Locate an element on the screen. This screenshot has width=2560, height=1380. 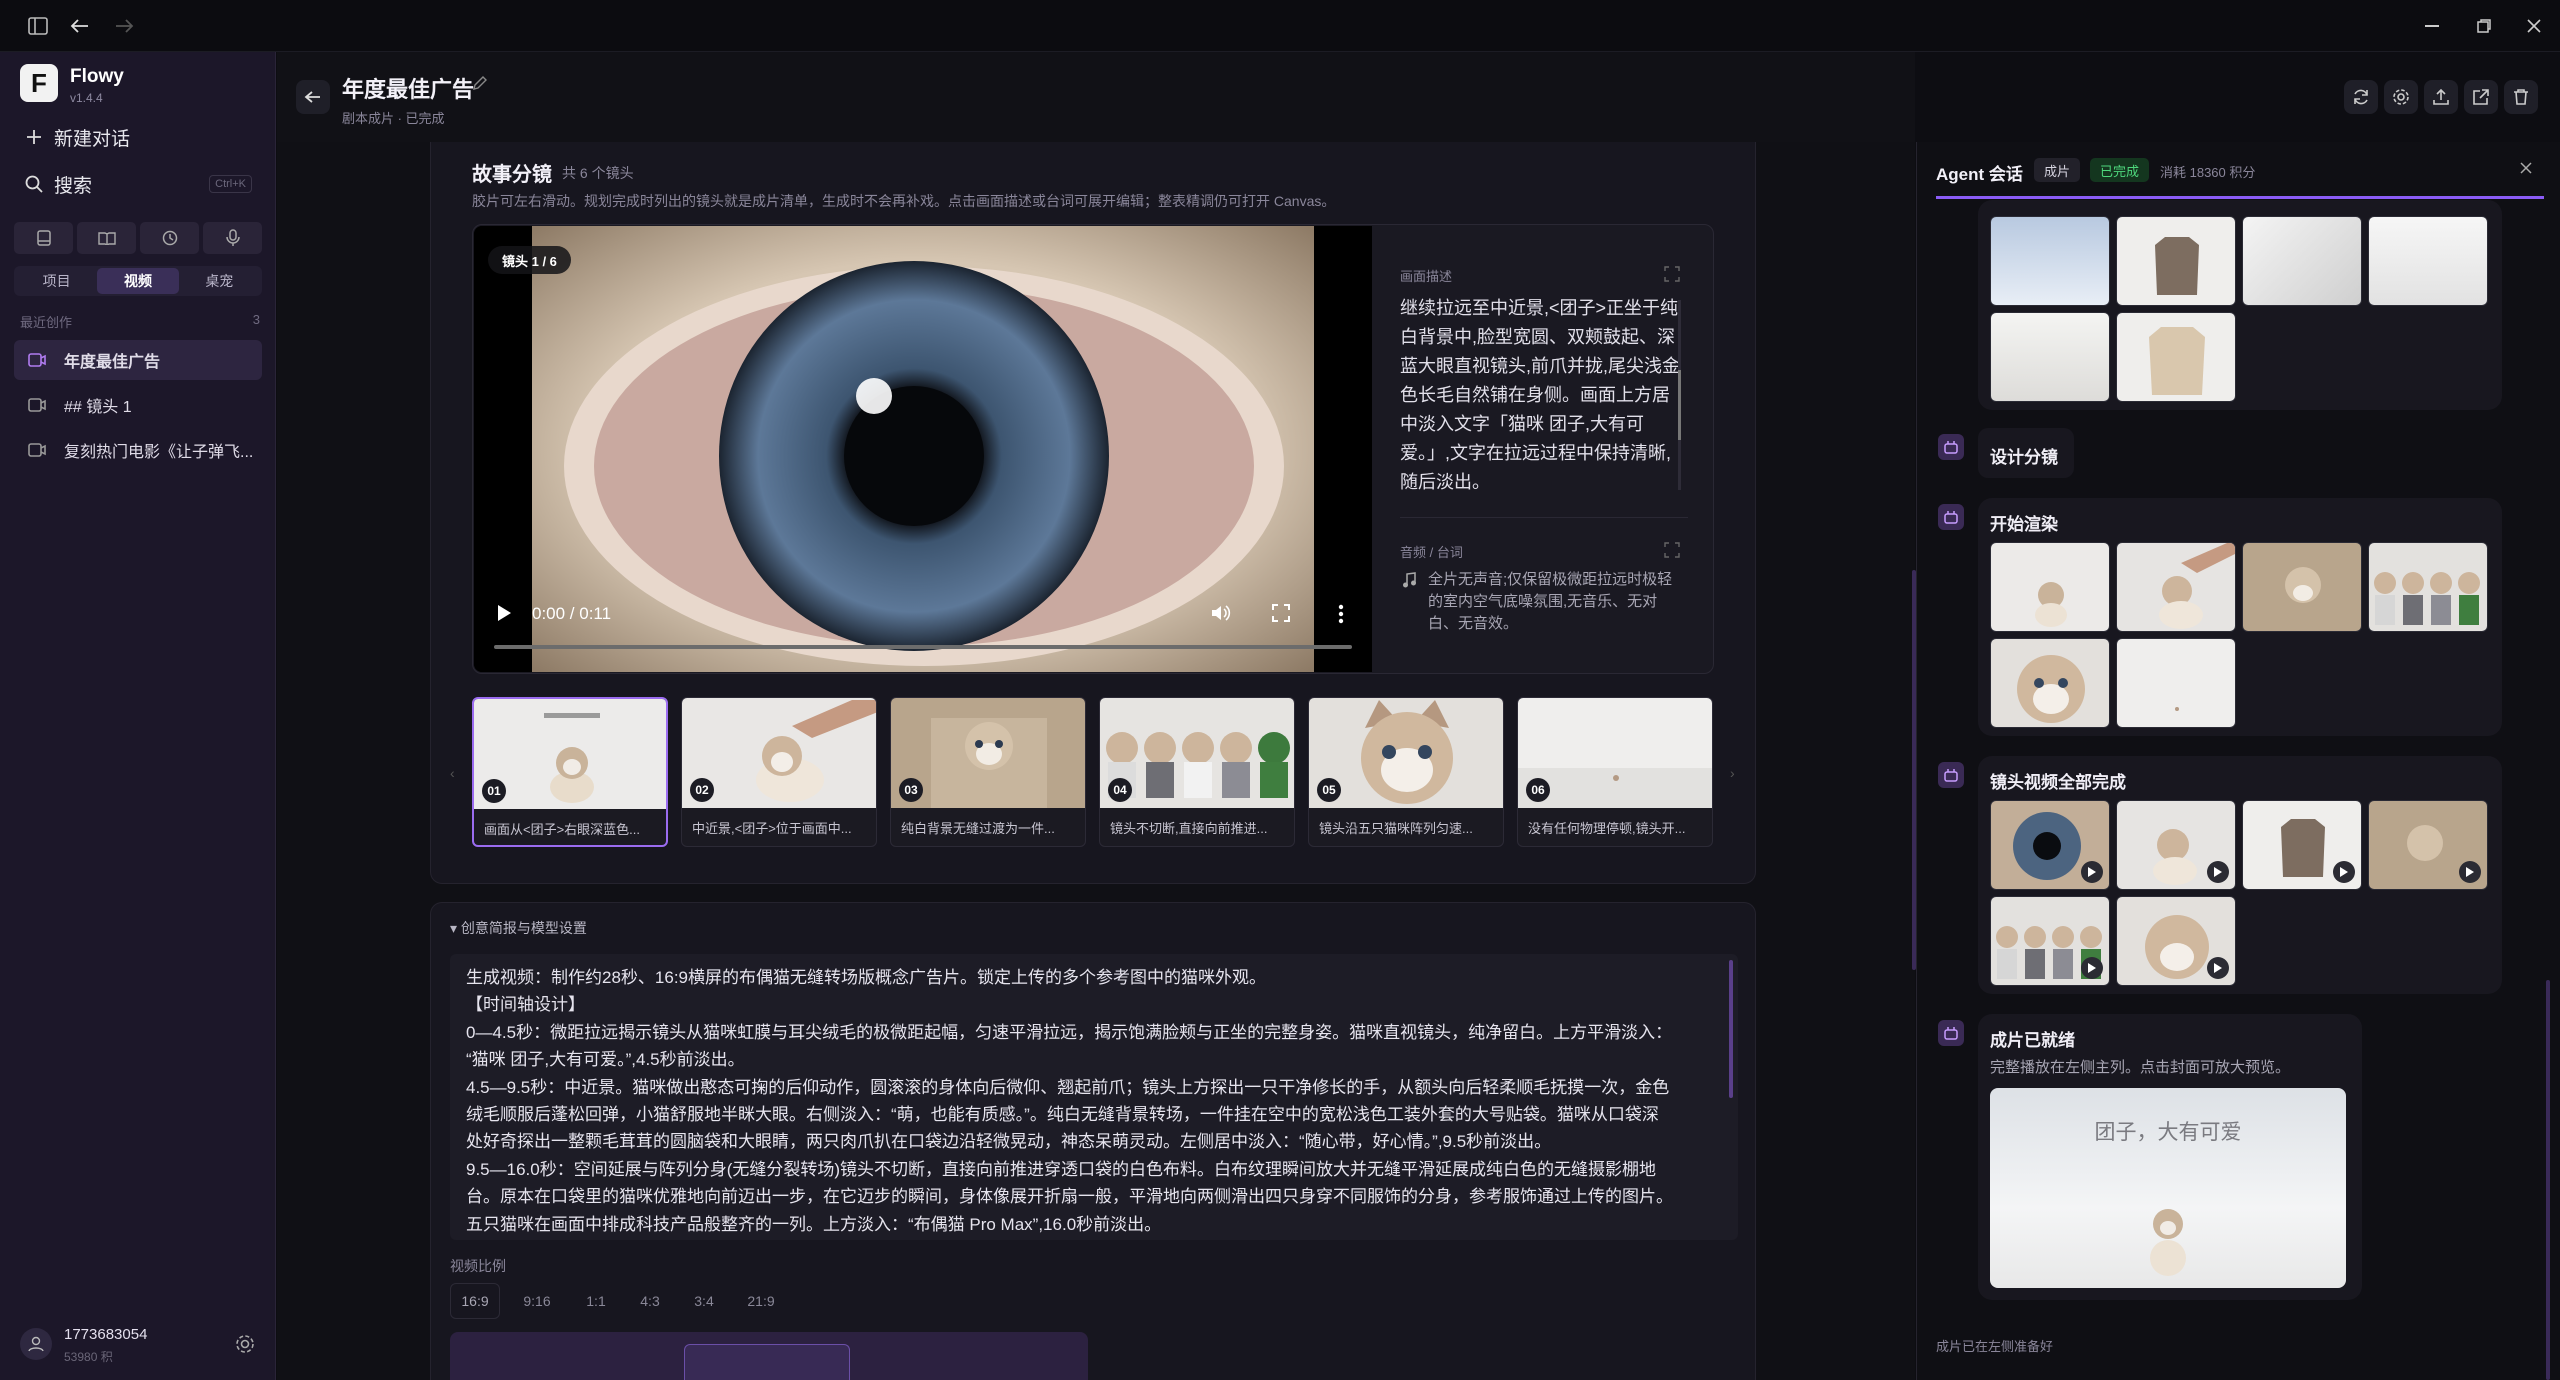
strip-right-chevron-icon: › is located at coordinates (1732, 773).